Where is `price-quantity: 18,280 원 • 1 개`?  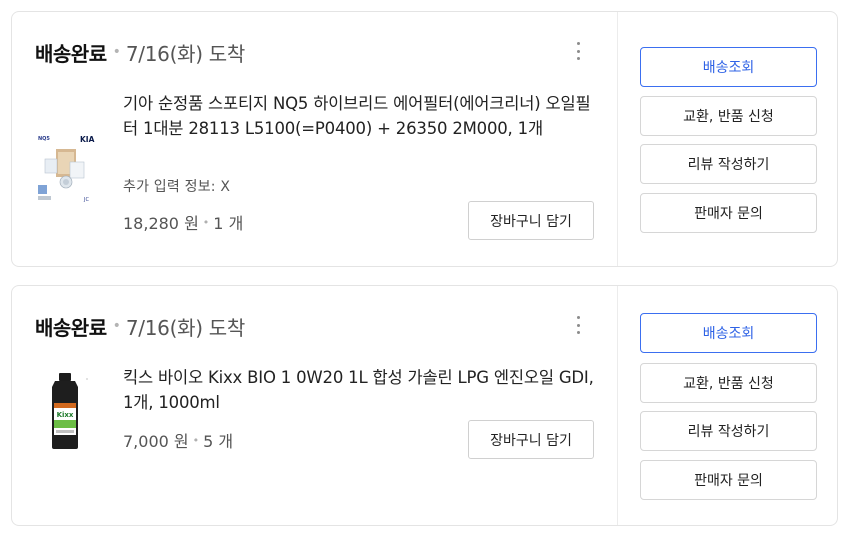 price-quantity: 18,280 원 • 1 개 is located at coordinates (183, 222).